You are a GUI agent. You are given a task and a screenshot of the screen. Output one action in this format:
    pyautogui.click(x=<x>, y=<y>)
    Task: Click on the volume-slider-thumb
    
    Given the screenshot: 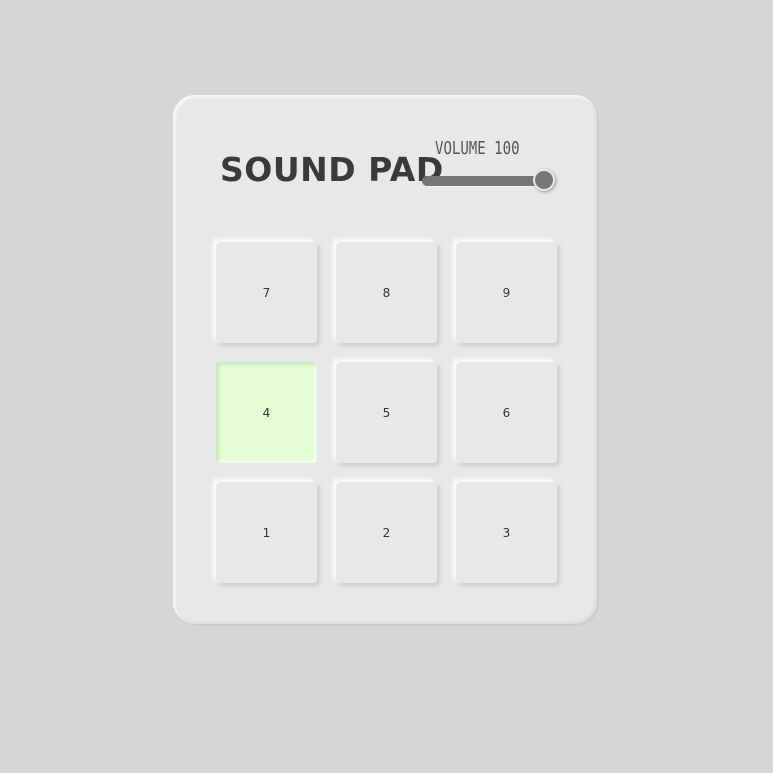 What is the action you would take?
    pyautogui.click(x=544, y=180)
    